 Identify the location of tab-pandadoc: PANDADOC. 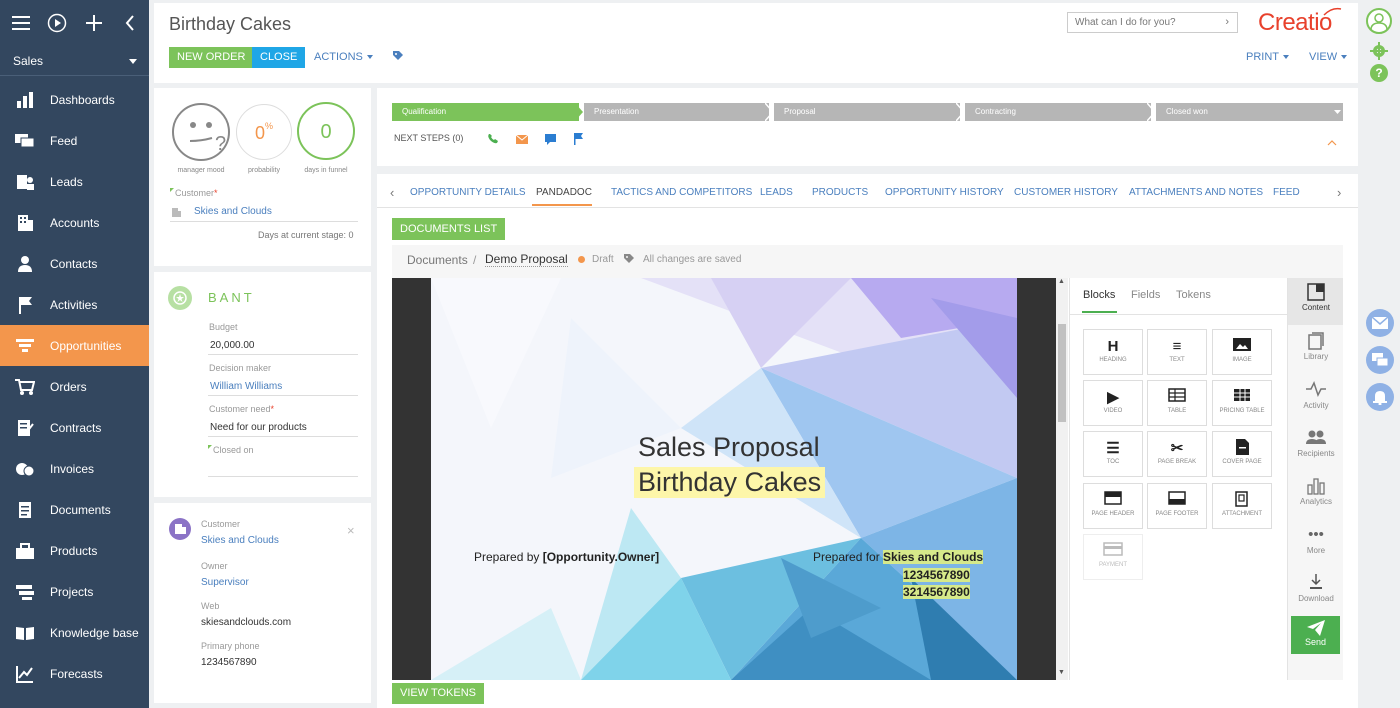
(564, 192).